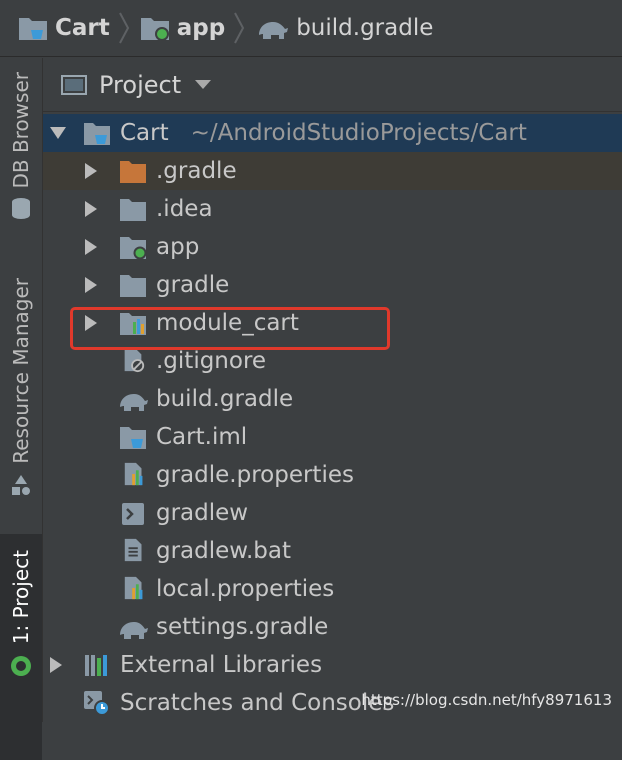 Image resolution: width=622 pixels, height=760 pixels. What do you see at coordinates (21, 647) in the screenshot?
I see `tab-project: 1: Project` at bounding box center [21, 647].